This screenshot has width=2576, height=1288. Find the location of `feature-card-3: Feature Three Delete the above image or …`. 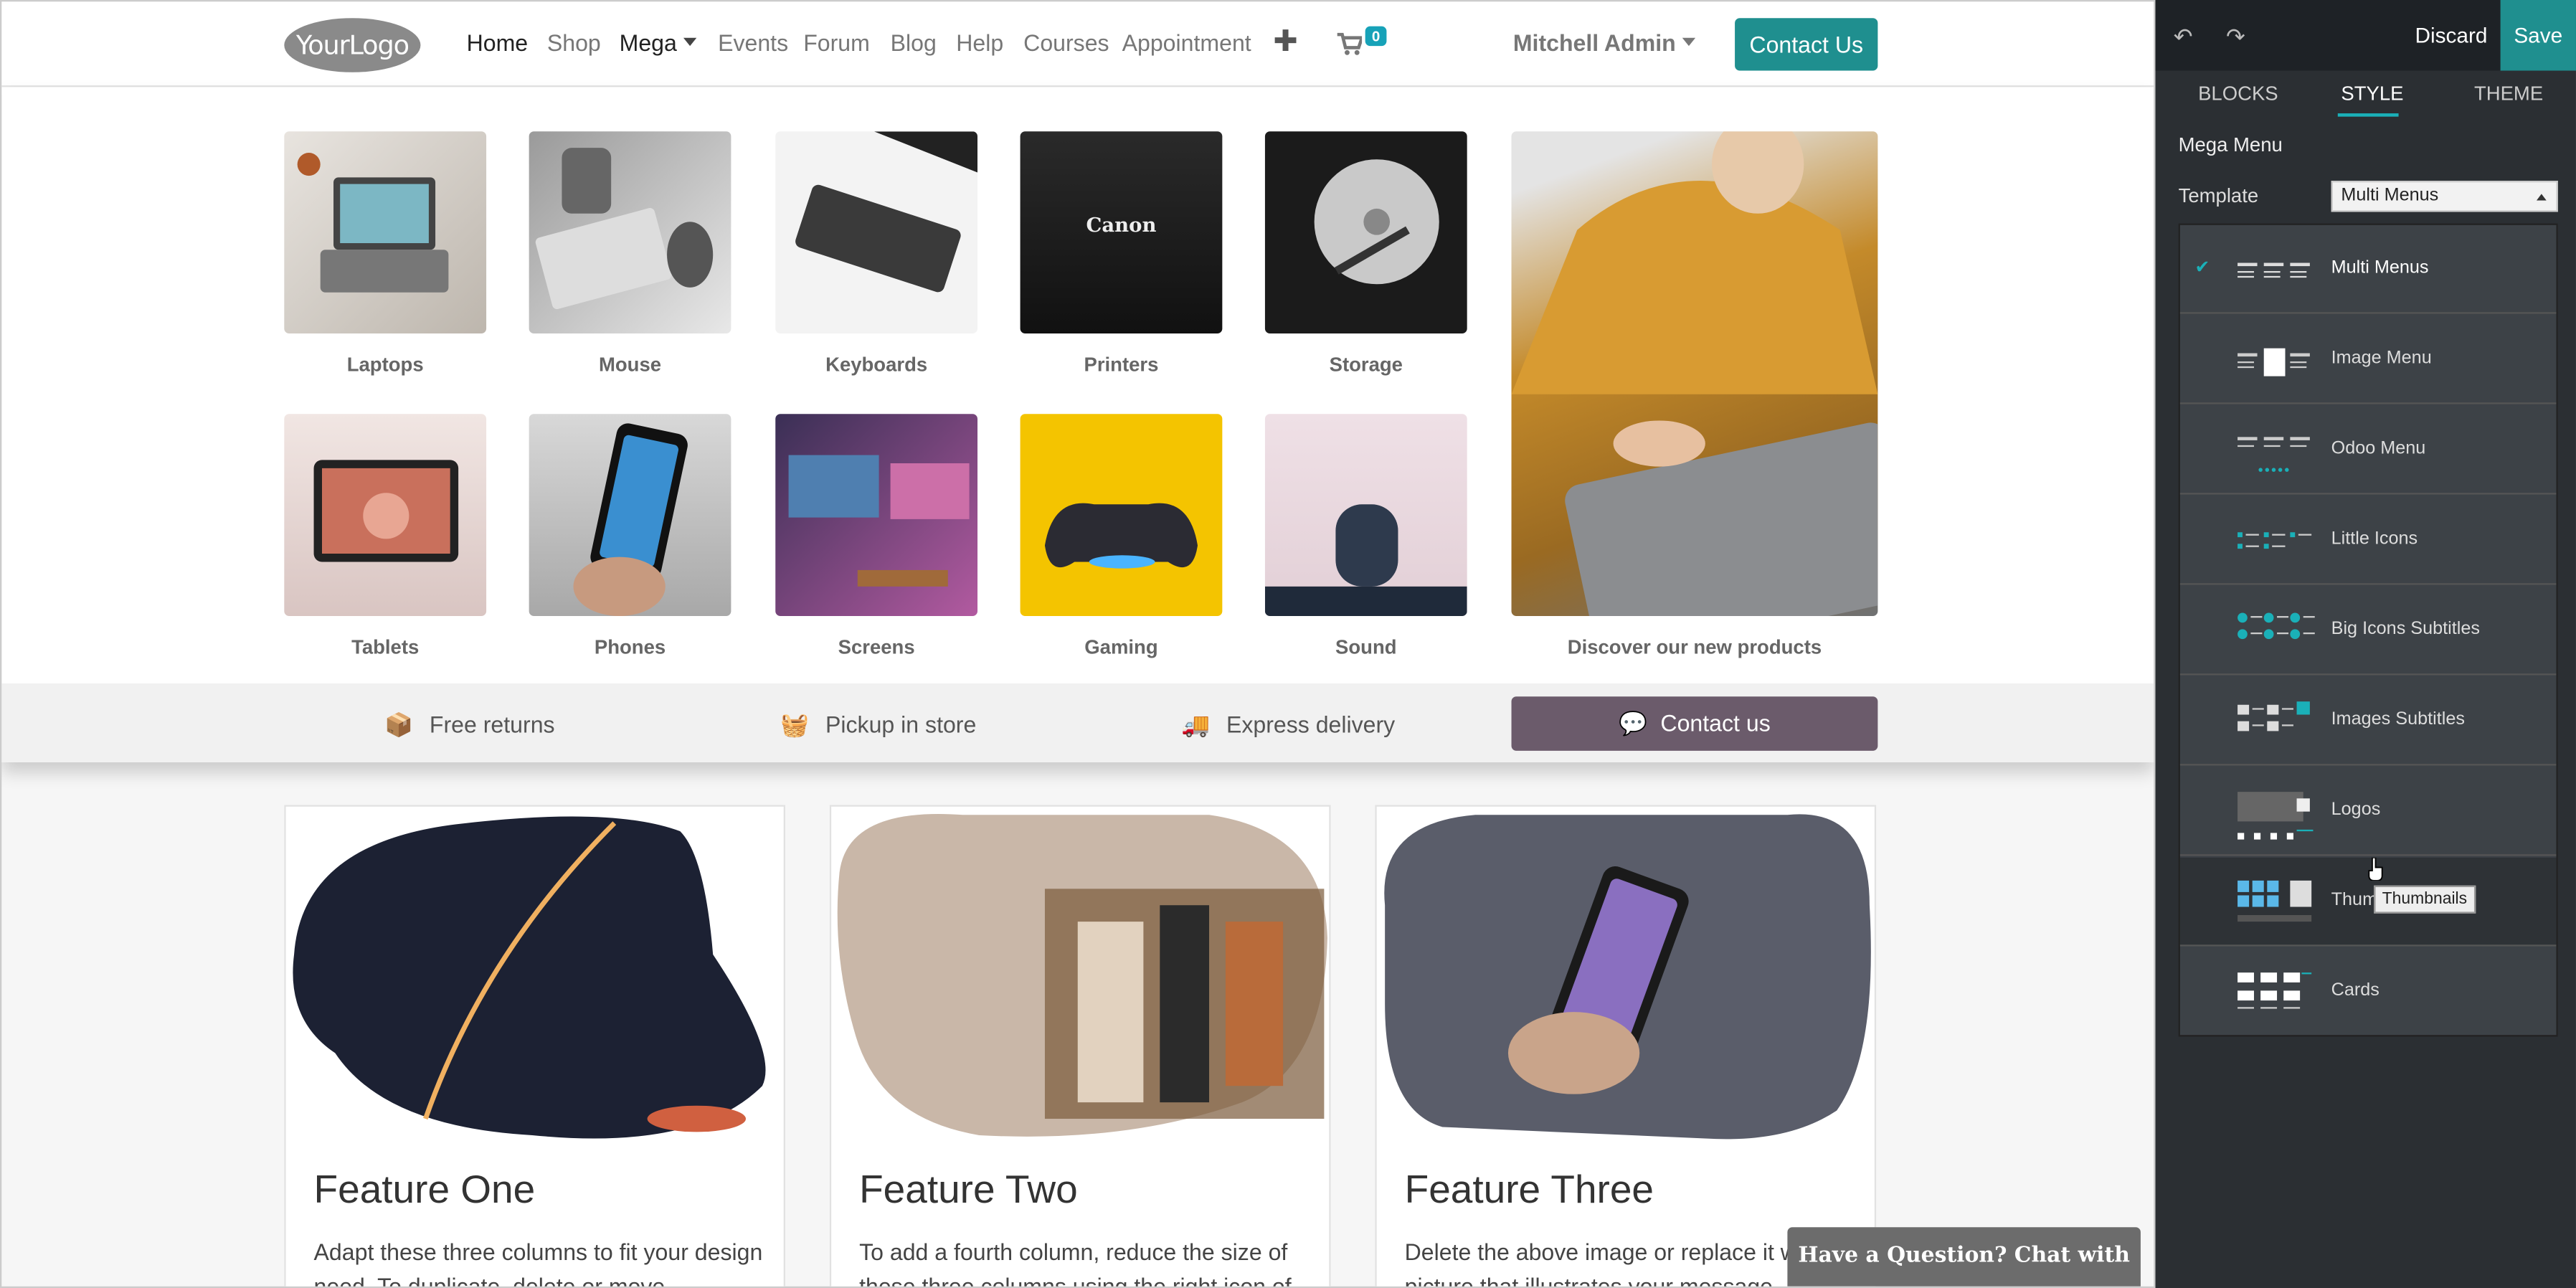

feature-card-3: Feature Three Delete the above image or … is located at coordinates (1626, 1046).